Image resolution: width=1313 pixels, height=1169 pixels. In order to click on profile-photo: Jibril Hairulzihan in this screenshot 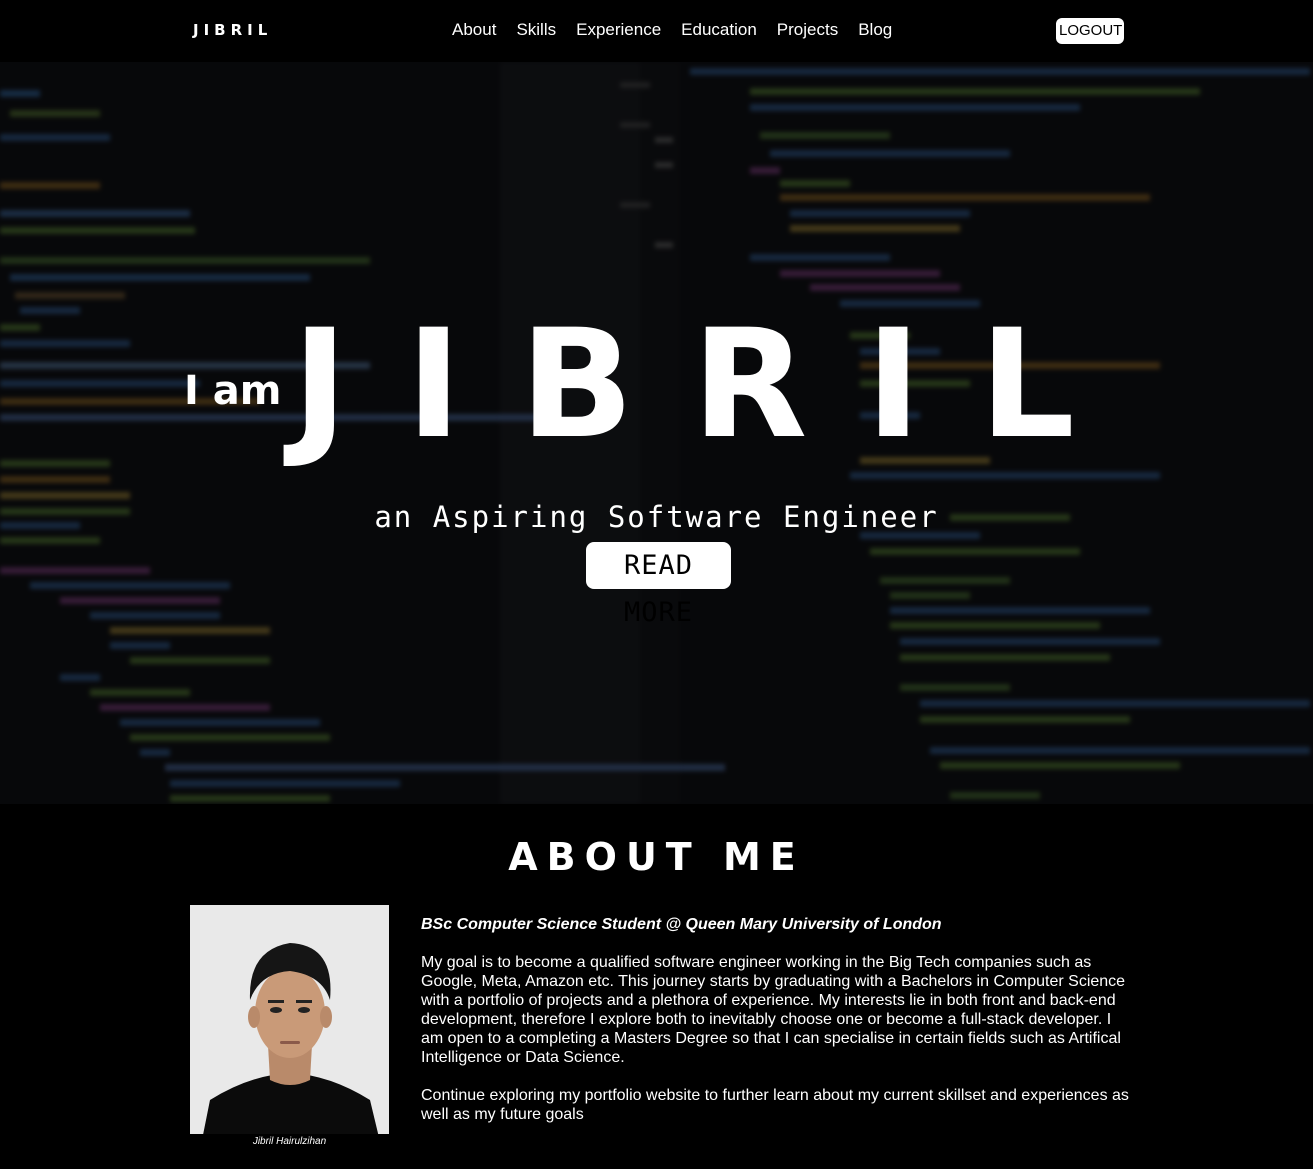, I will do `click(289, 1027)`.